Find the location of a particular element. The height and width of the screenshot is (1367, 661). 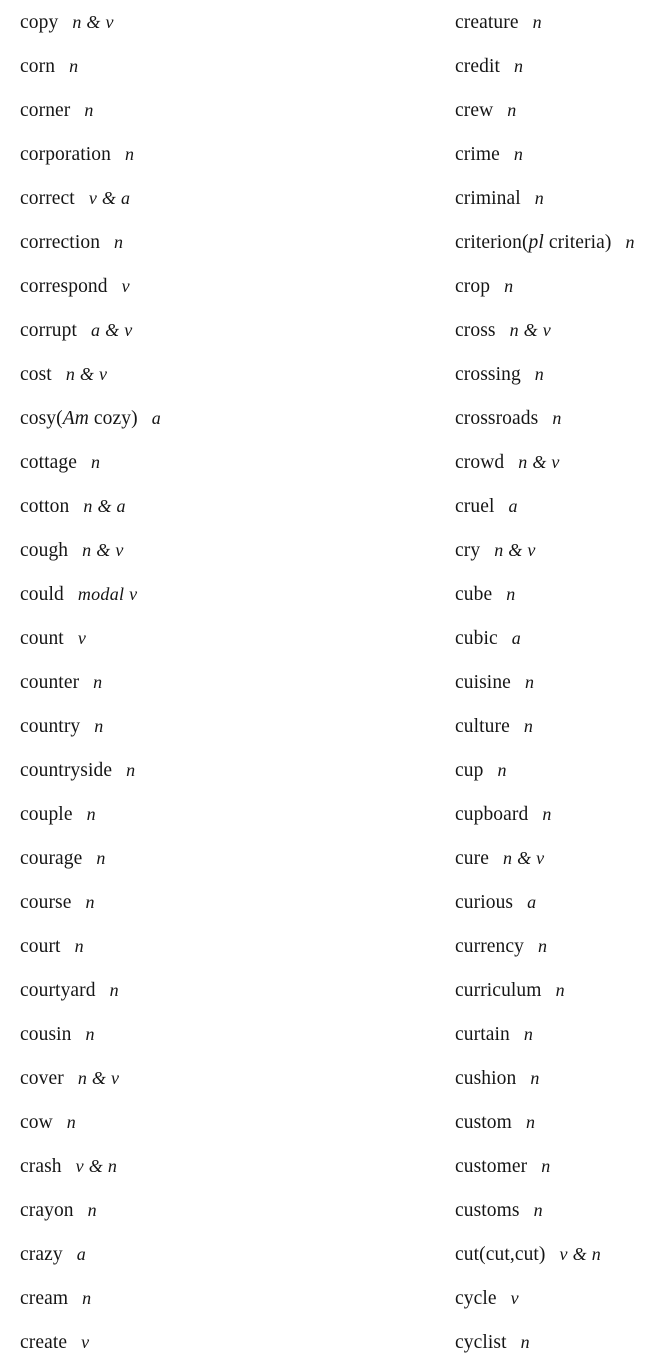

word-list-entry: correspond v is located at coordinates (75, 286).